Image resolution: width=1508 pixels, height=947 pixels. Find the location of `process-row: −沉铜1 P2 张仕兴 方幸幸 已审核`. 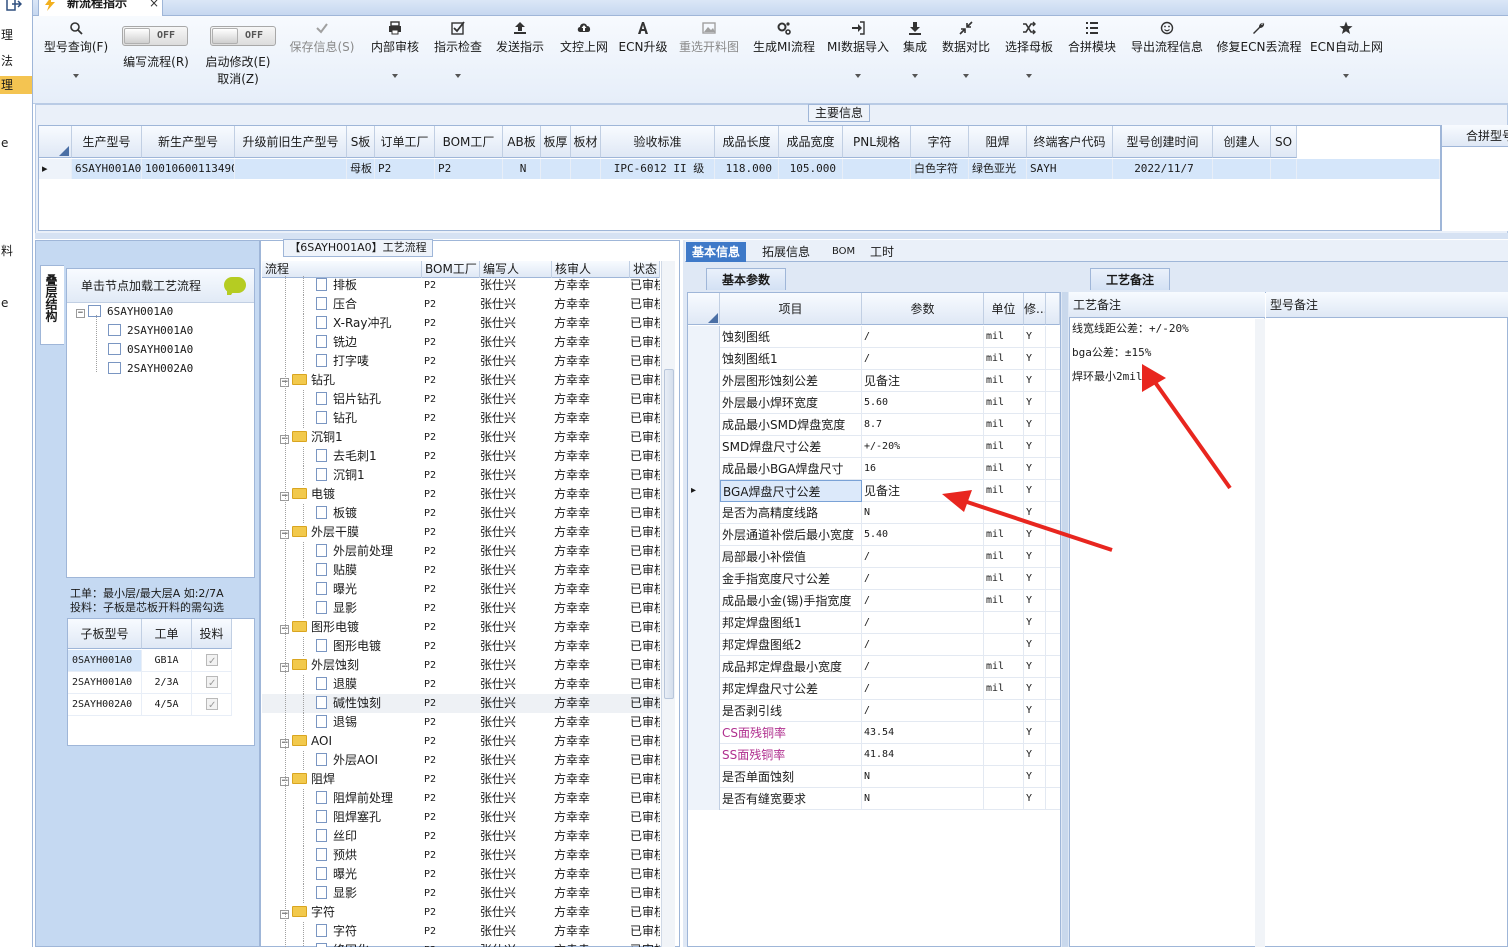

process-row: −沉铜1 P2 张仕兴 方幸幸 已审核 is located at coordinates (461, 437).